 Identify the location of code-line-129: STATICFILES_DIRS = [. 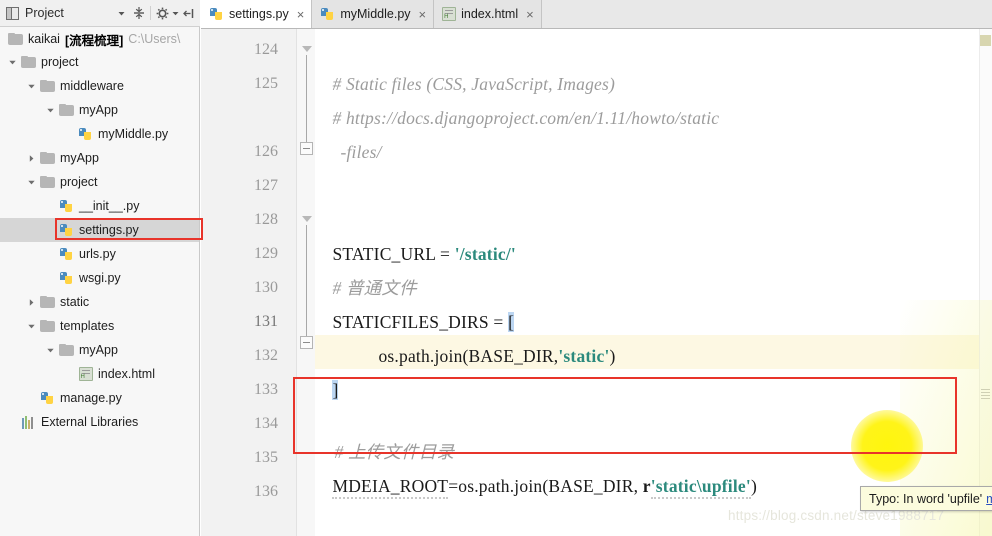
(410, 301).